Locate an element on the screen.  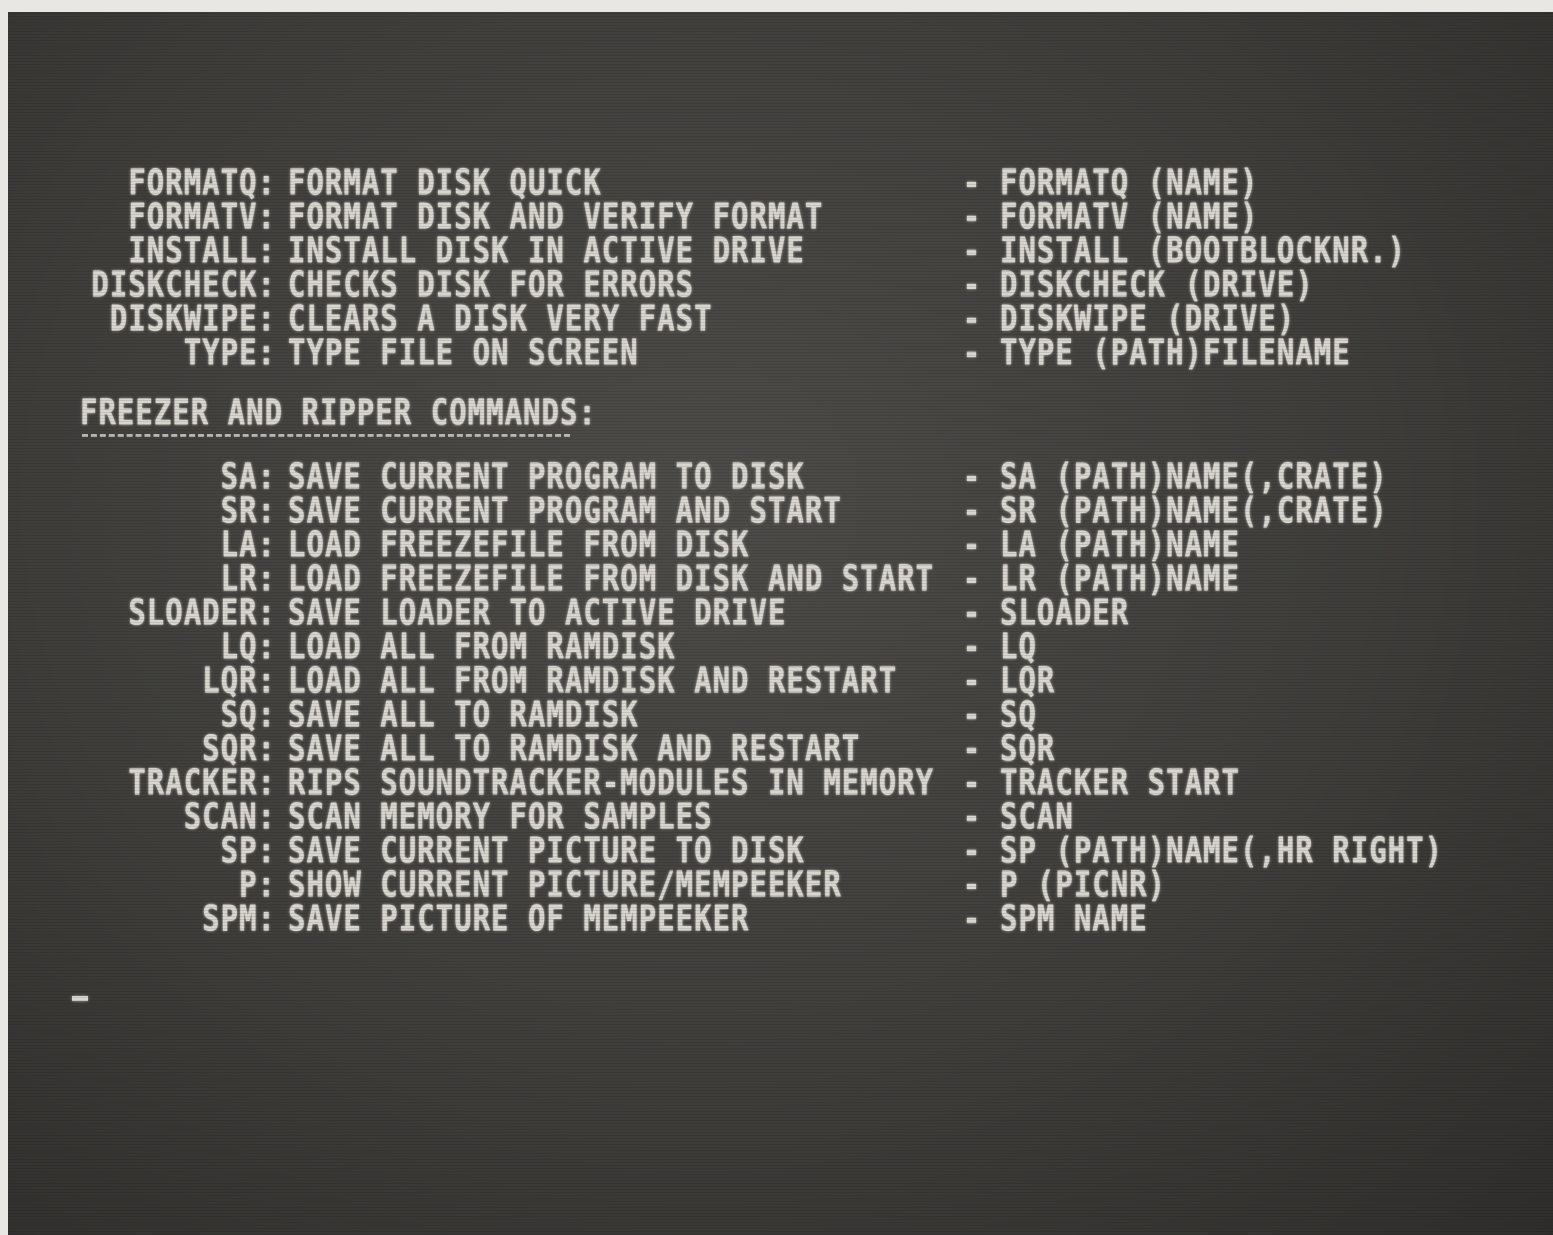
command-usage: TYPE (PATH)FILENAME is located at coordinates (1175, 352).